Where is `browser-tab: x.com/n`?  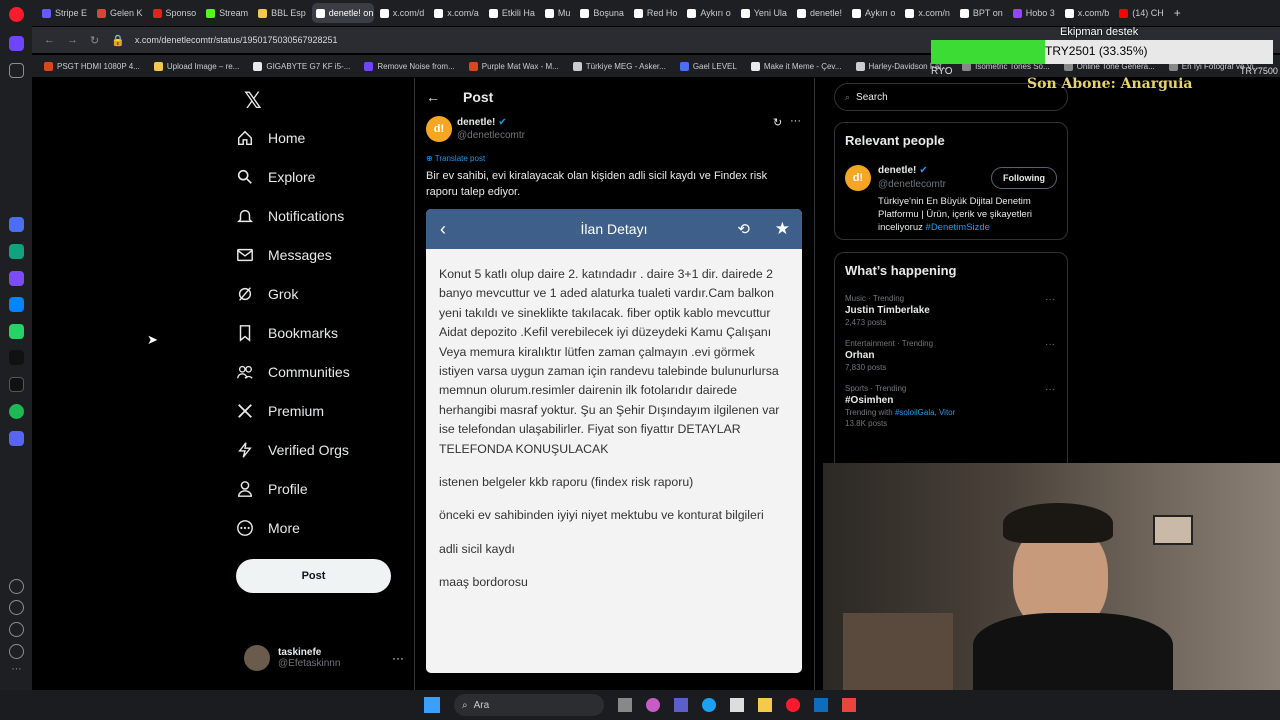
browser-tab: x.com/n is located at coordinates (927, 13).